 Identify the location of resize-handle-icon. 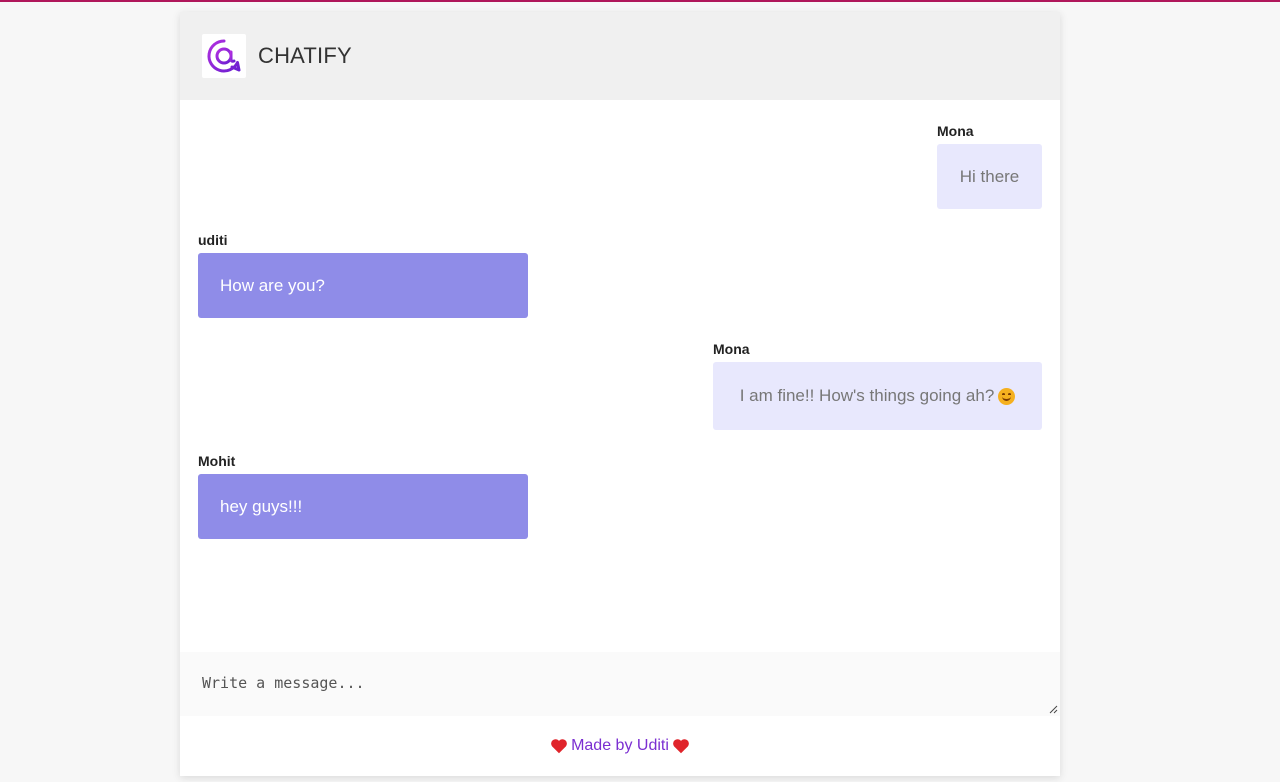
(1053, 709).